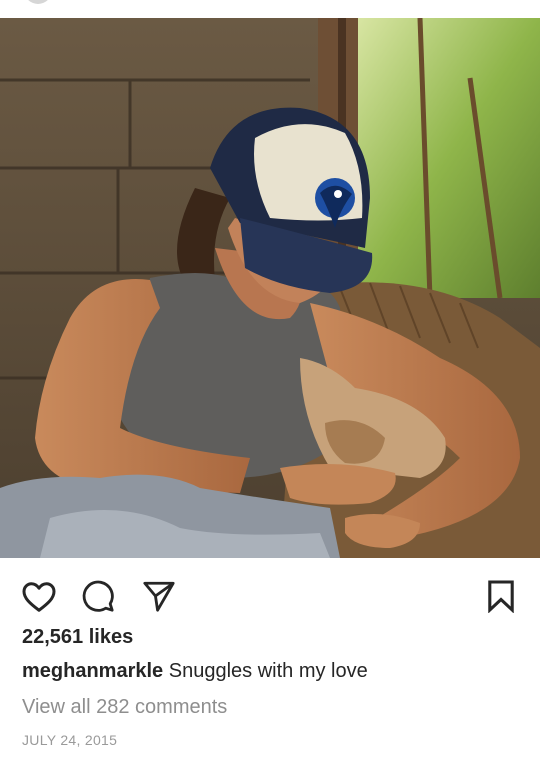 This screenshot has width=540, height=758. I want to click on header-strip, so click(270, 9).